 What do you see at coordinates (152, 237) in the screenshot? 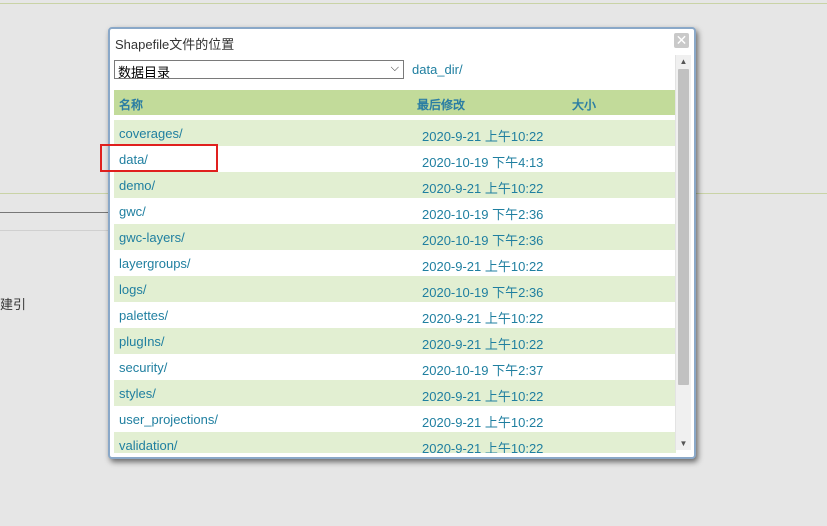
I see `row-name-link: gwc-layers/` at bounding box center [152, 237].